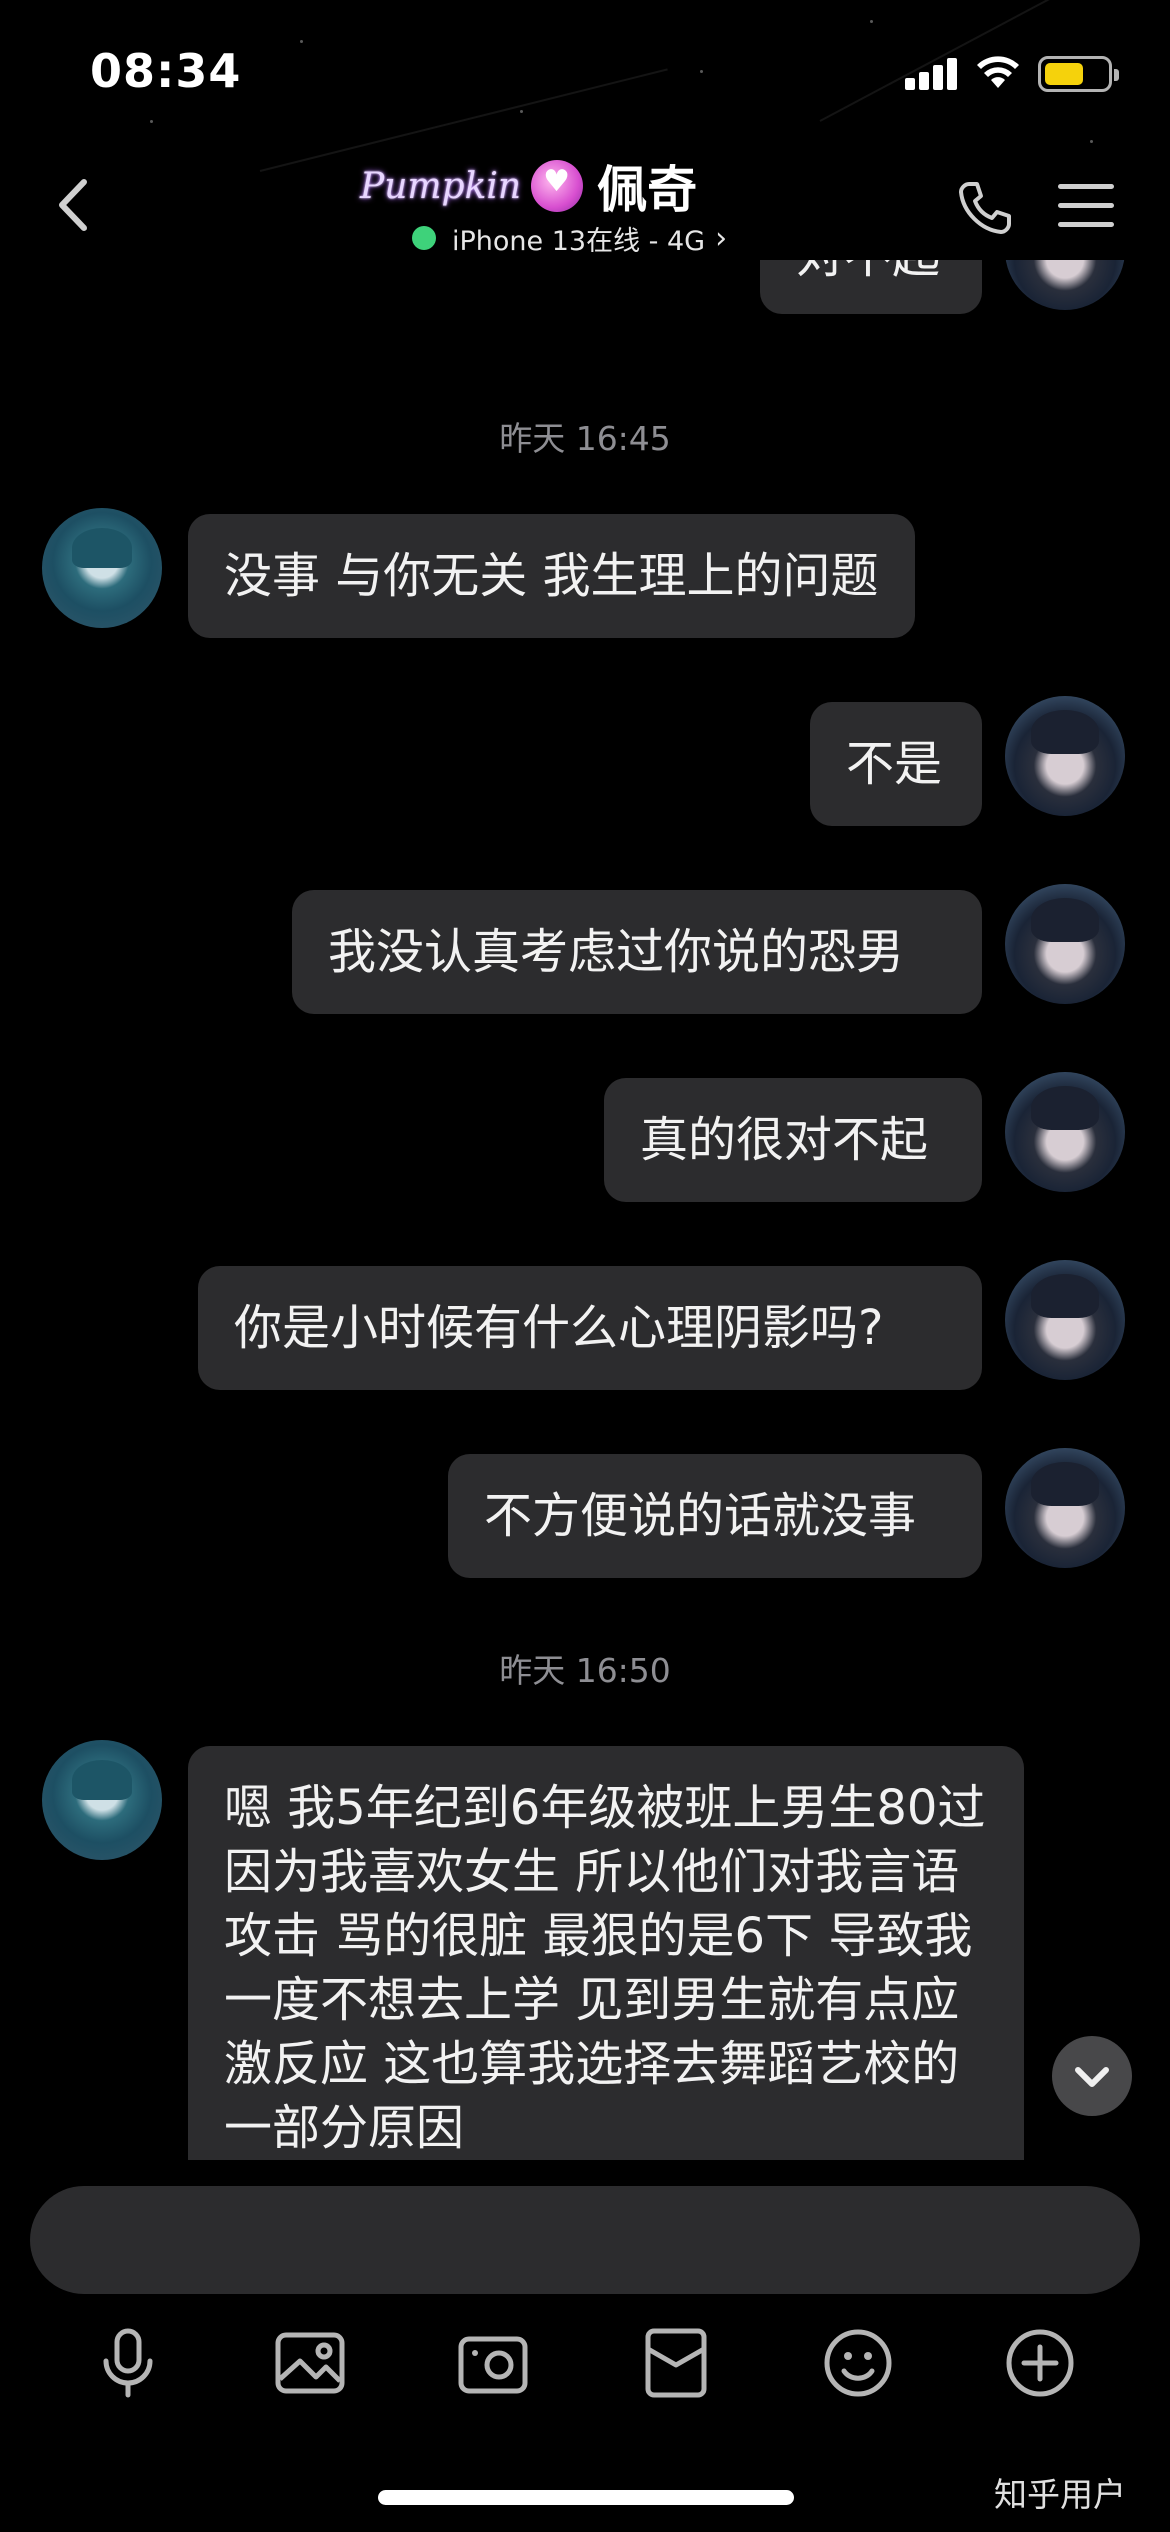  What do you see at coordinates (1040, 2363) in the screenshot?
I see `plus-icon` at bounding box center [1040, 2363].